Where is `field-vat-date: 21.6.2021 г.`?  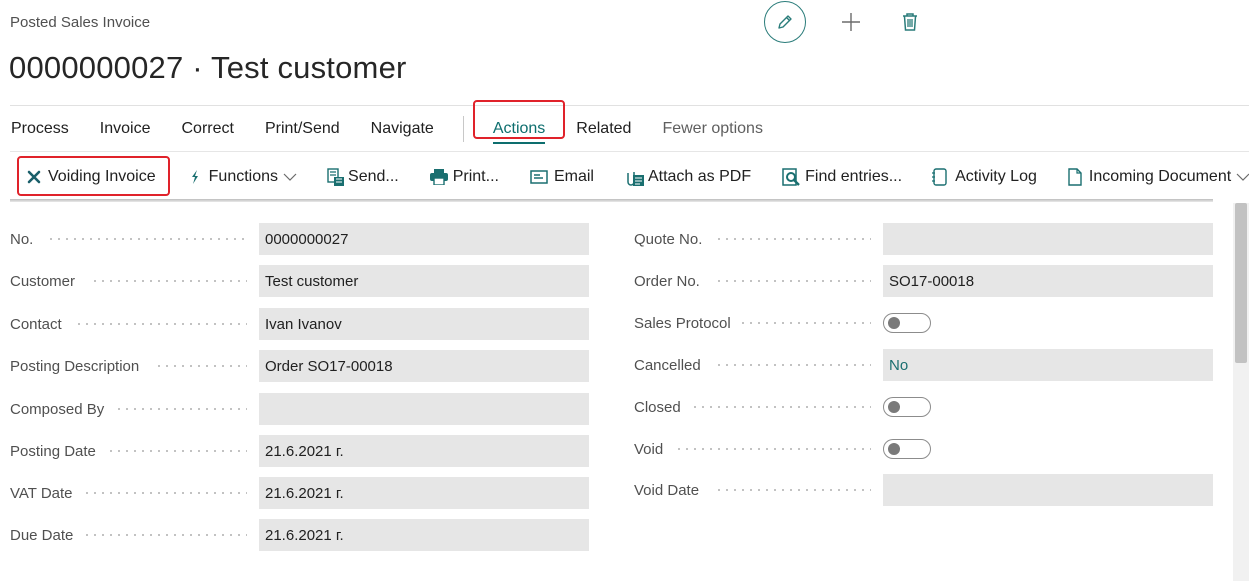
field-vat-date: 21.6.2021 г. is located at coordinates (424, 493).